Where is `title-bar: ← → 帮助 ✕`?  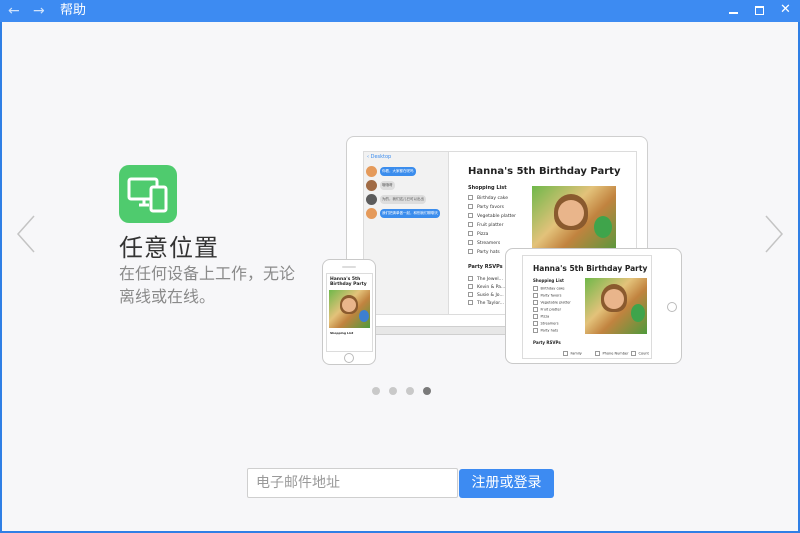 title-bar: ← → 帮助 ✕ is located at coordinates (400, 11).